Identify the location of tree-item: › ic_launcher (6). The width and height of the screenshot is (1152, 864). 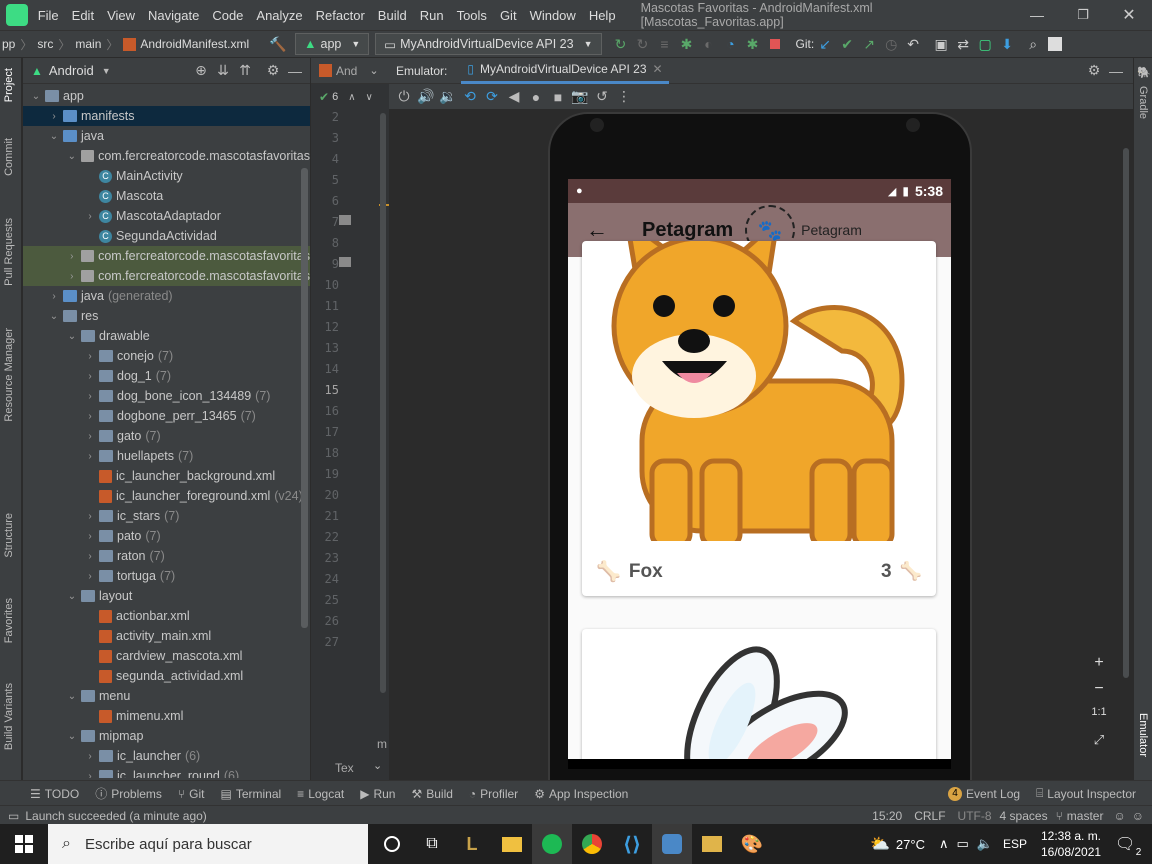
(166, 756).